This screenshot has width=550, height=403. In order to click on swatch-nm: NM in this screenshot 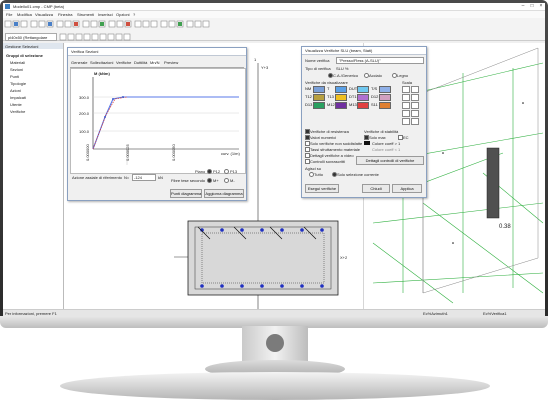, I will do `click(315, 89)`.